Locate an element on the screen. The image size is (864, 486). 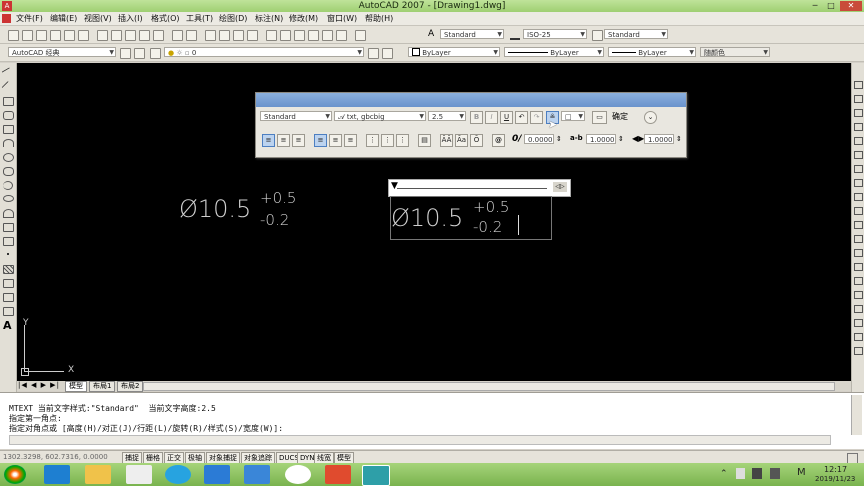
tray-volume-icon is located at coordinates (775, 473).